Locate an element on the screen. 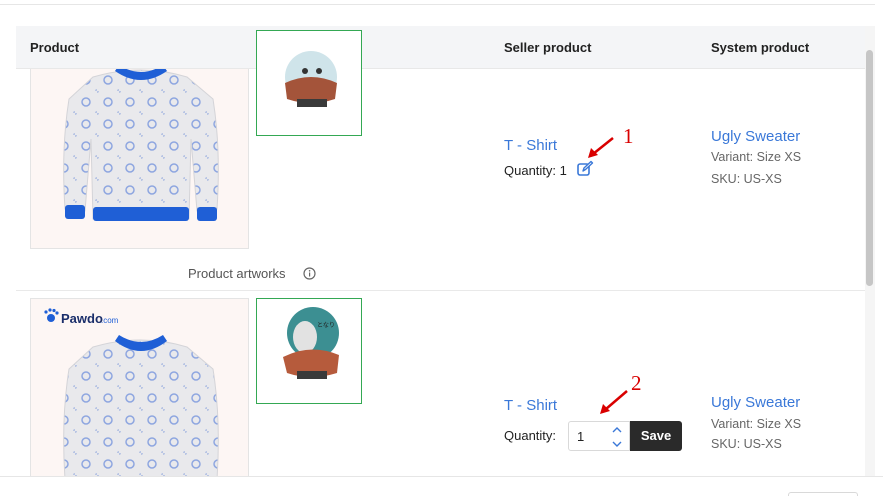  footer-button-edge is located at coordinates (823, 494).